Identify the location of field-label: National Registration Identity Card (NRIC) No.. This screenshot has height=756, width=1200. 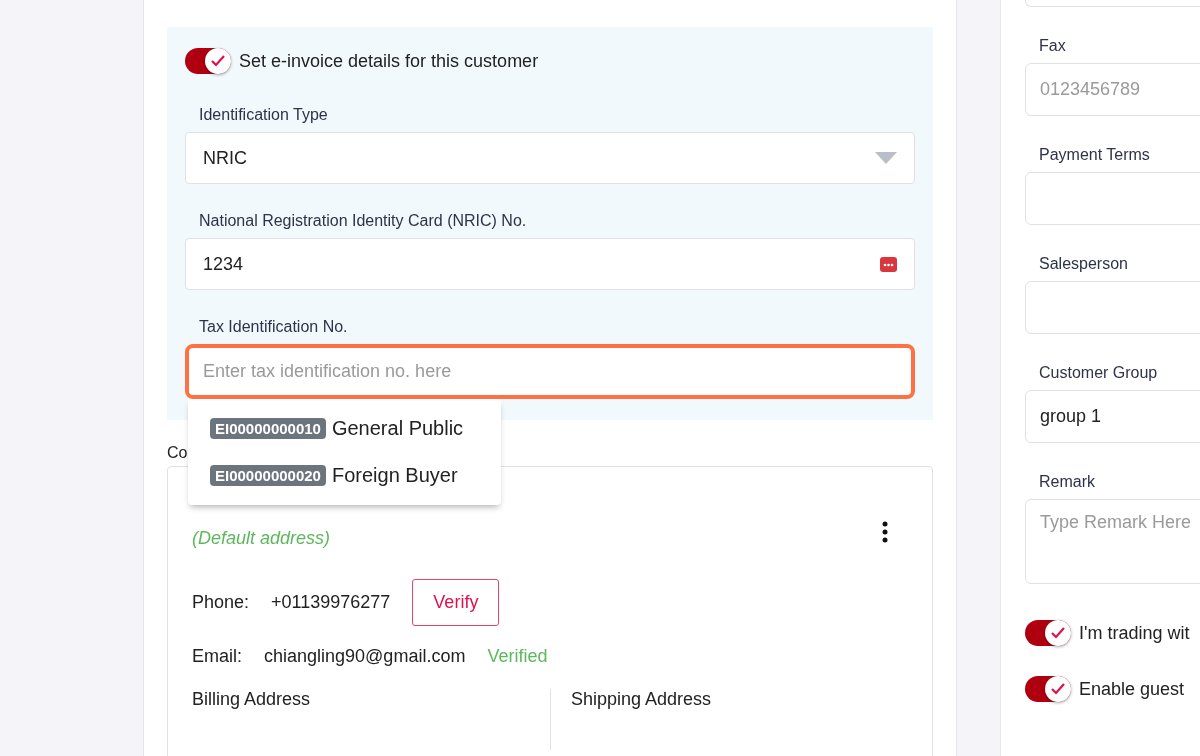
(363, 221).